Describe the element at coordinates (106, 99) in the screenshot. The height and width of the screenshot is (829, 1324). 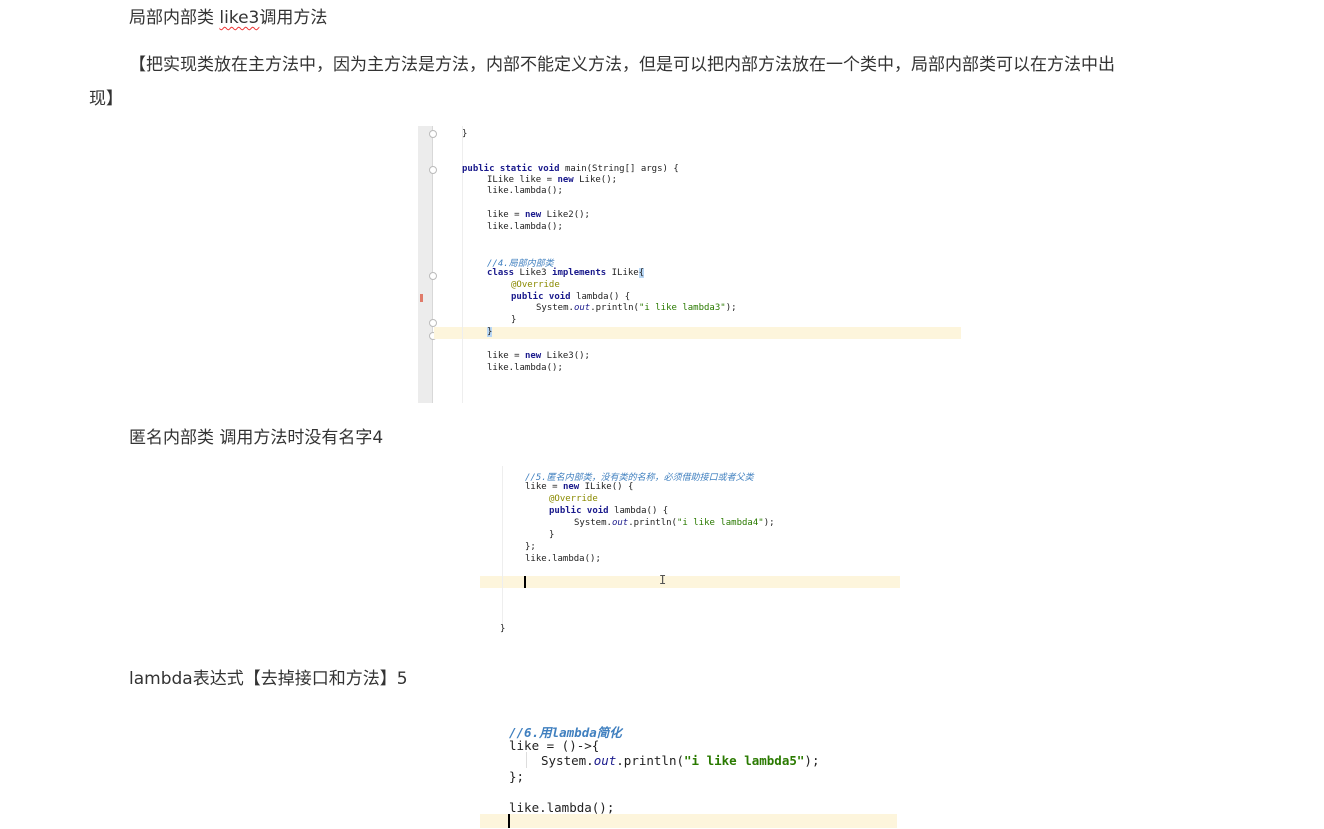
I see `explanation-line-2: 现】` at that location.